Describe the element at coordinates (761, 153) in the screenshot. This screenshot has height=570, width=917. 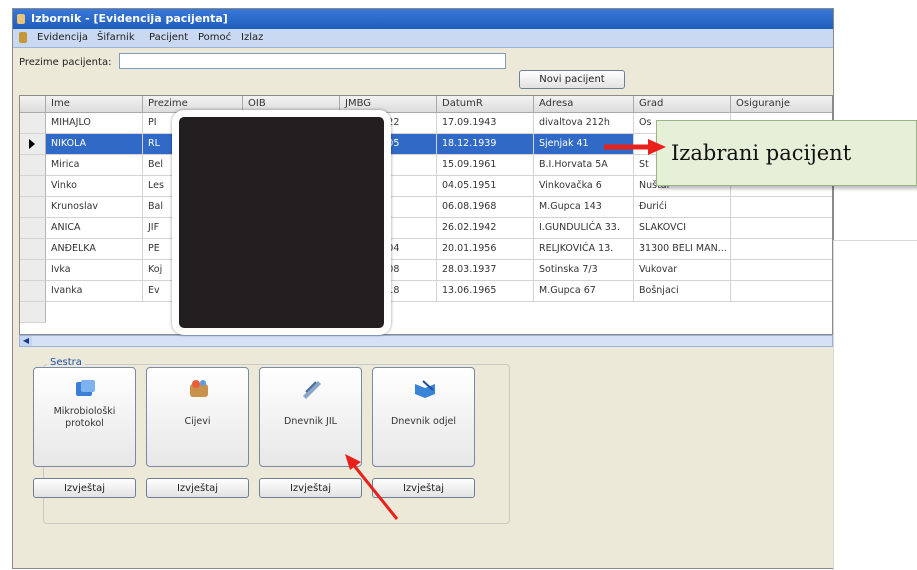
I see `callout-text: Izabrani pacijent` at that location.